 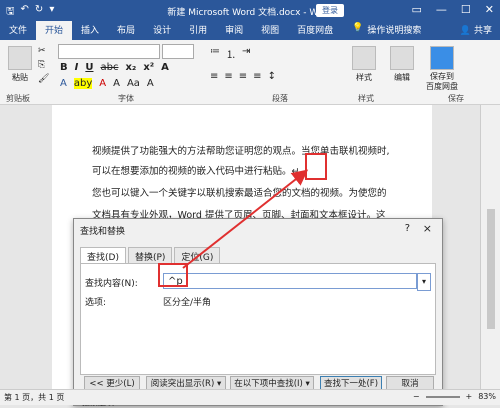 I want to click on zoom-in-icon: +, so click(x=469, y=396).